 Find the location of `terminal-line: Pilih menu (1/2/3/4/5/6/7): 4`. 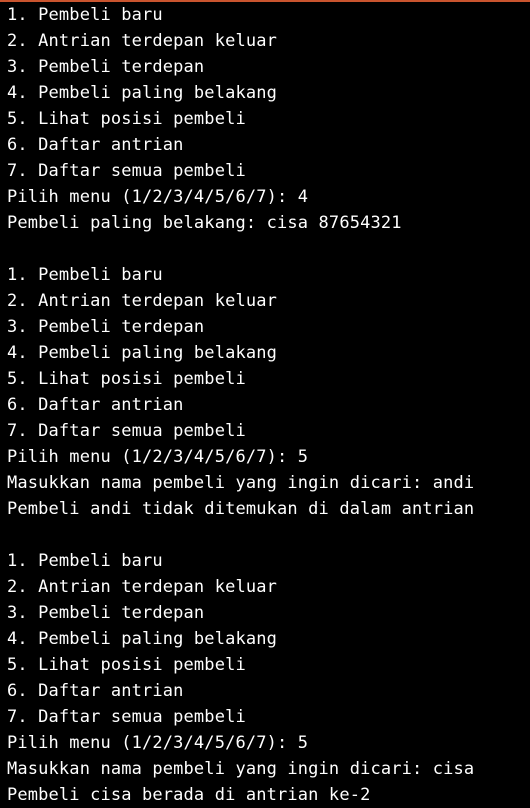

terminal-line: Pilih menu (1/2/3/4/5/6/7): 4 is located at coordinates (158, 197).